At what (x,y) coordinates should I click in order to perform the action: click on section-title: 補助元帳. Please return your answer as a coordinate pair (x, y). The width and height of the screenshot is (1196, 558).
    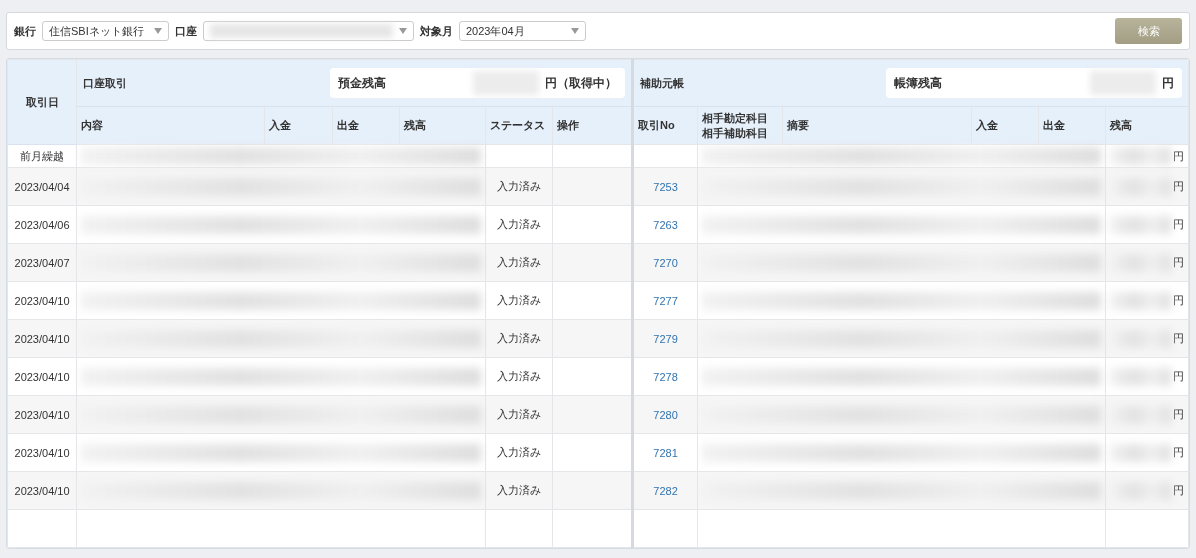
    Looking at the image, I should click on (662, 83).